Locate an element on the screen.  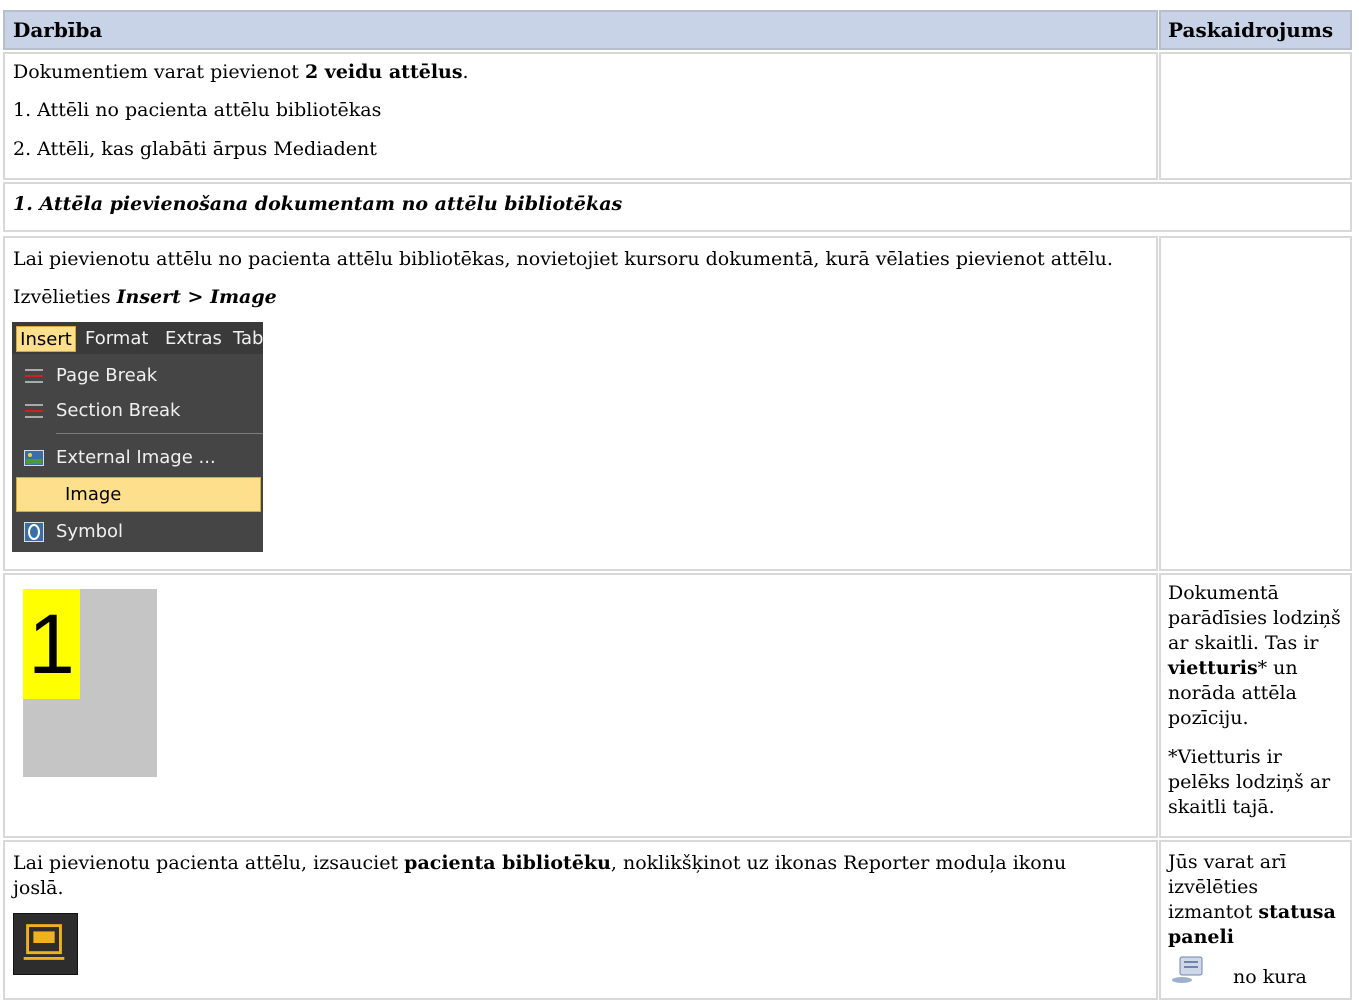
menu-separator is located at coordinates (159, 433).